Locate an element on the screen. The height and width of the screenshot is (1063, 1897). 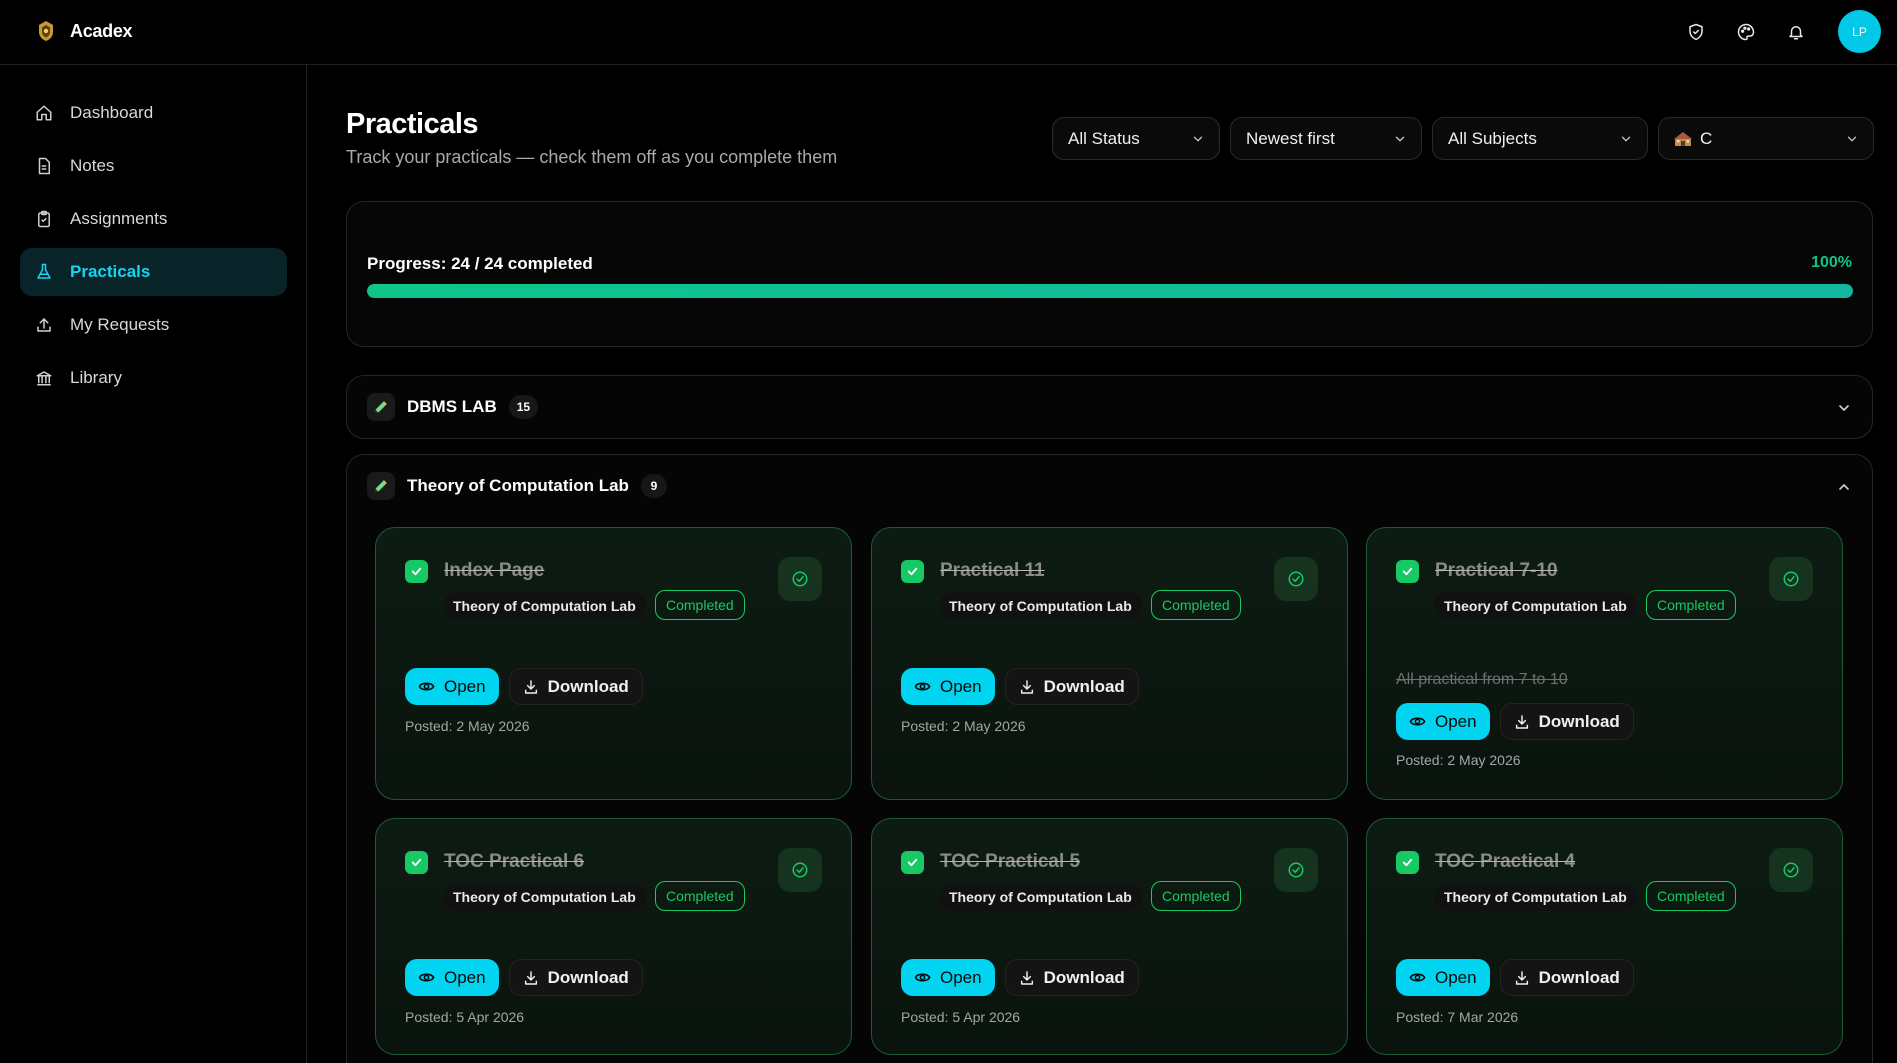
progress-bar is located at coordinates (1110, 291).